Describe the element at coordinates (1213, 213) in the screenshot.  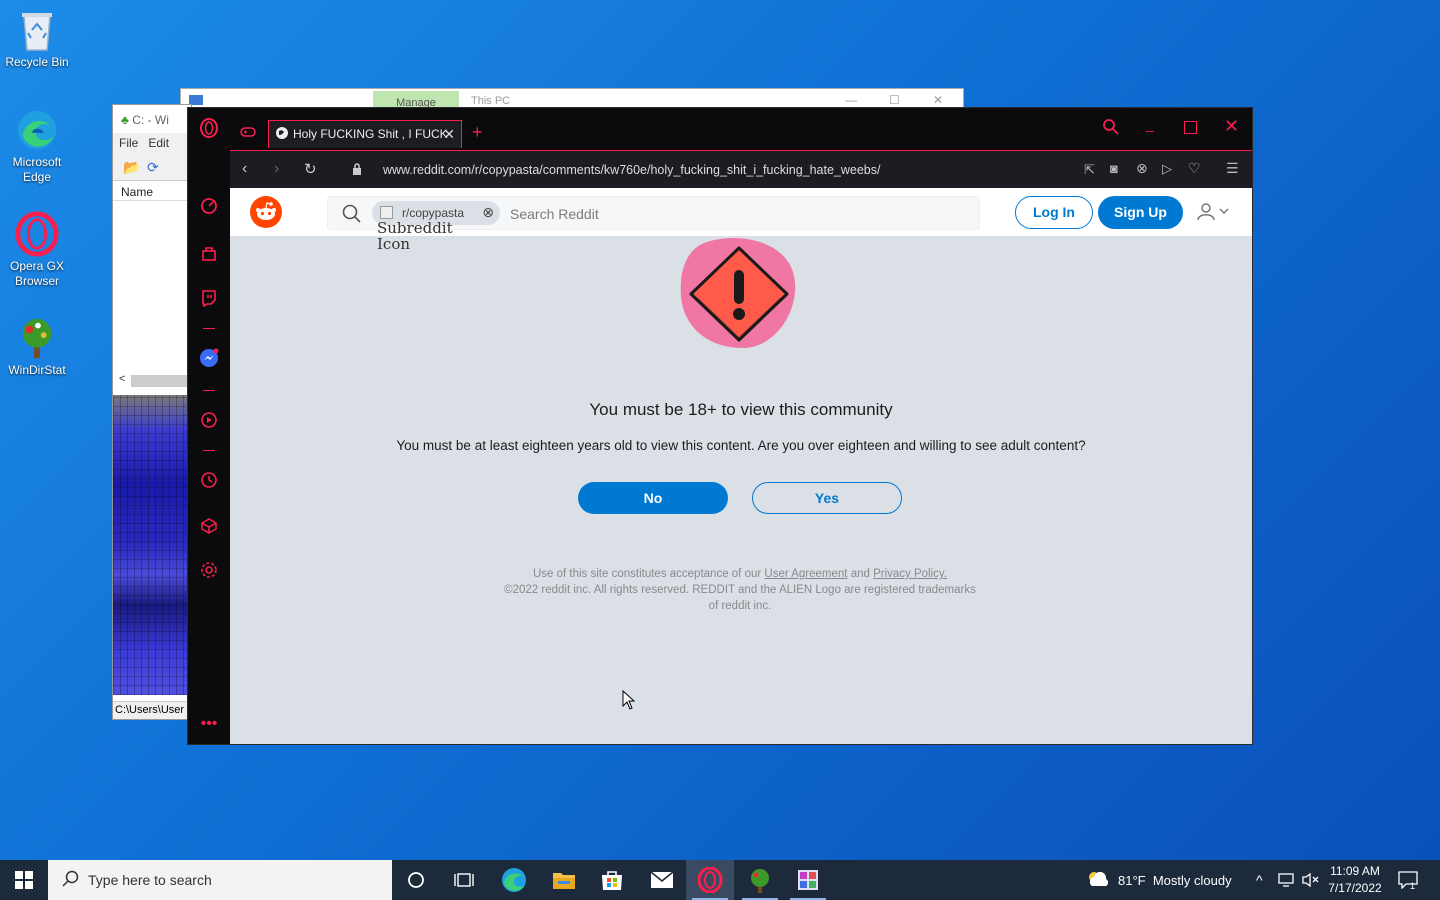
I see `user-menu-icon` at that location.